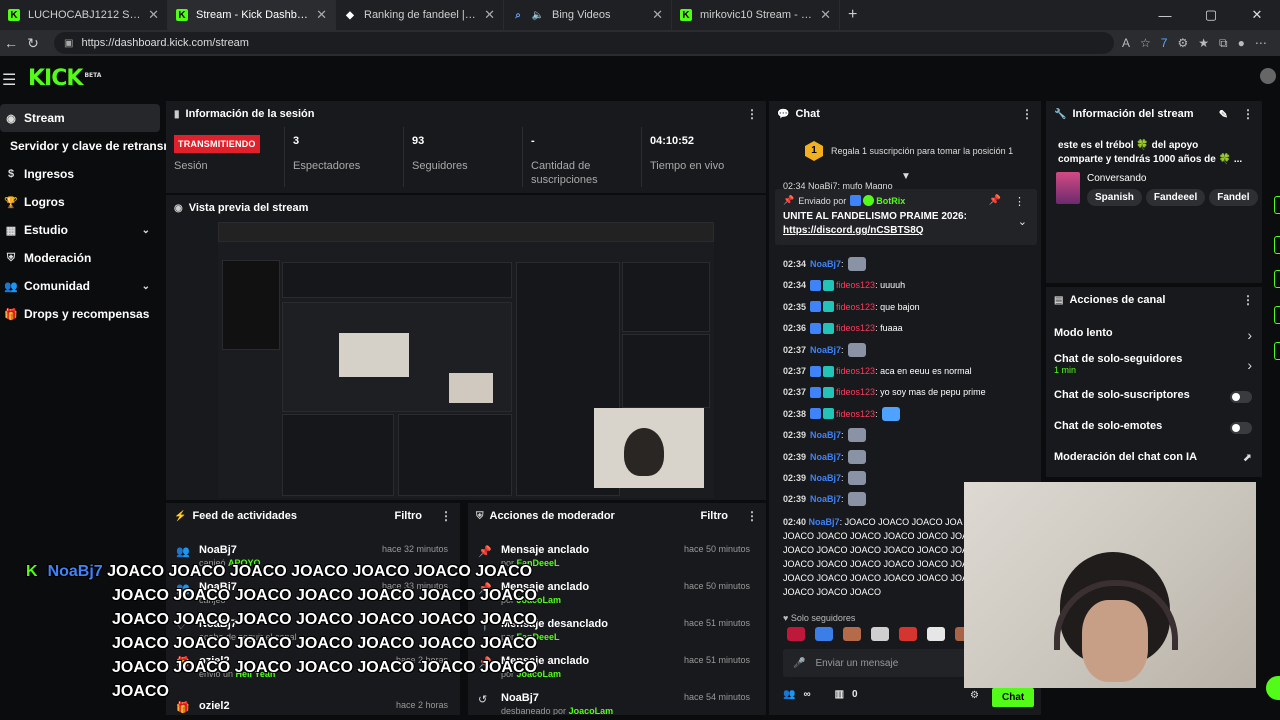  What do you see at coordinates (1154, 460) in the screenshot?
I see `action-ai-moderation: Moderación del chat con IA ⬈` at bounding box center [1154, 460].